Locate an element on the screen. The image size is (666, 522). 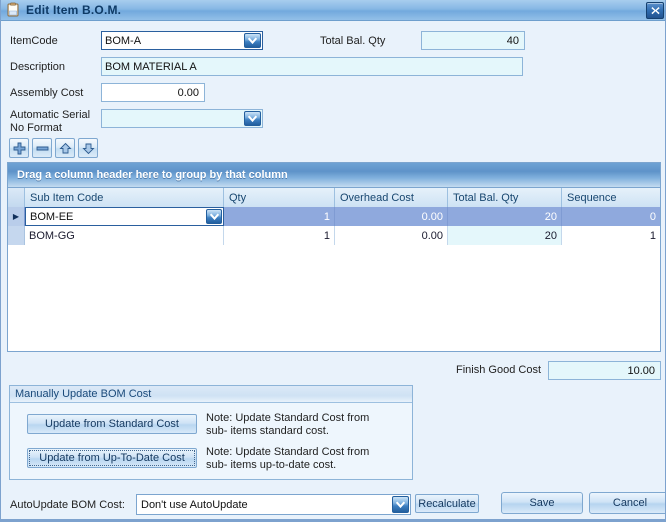
column-header-qty: Qty is located at coordinates (279, 197).